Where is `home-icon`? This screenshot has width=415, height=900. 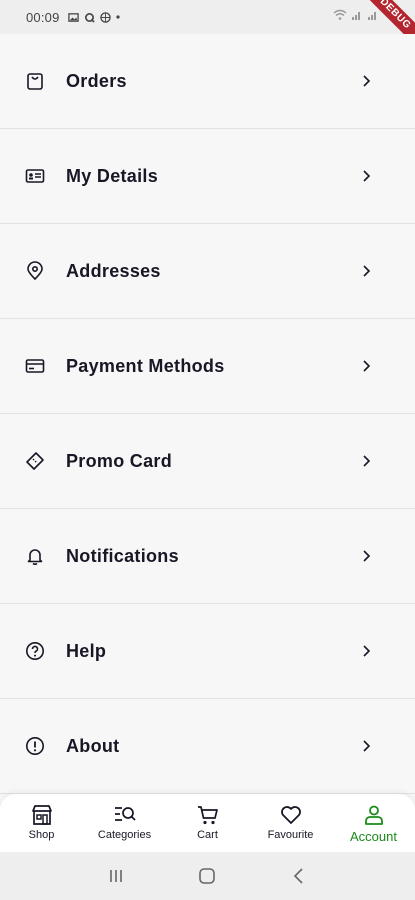
home-icon is located at coordinates (207, 876).